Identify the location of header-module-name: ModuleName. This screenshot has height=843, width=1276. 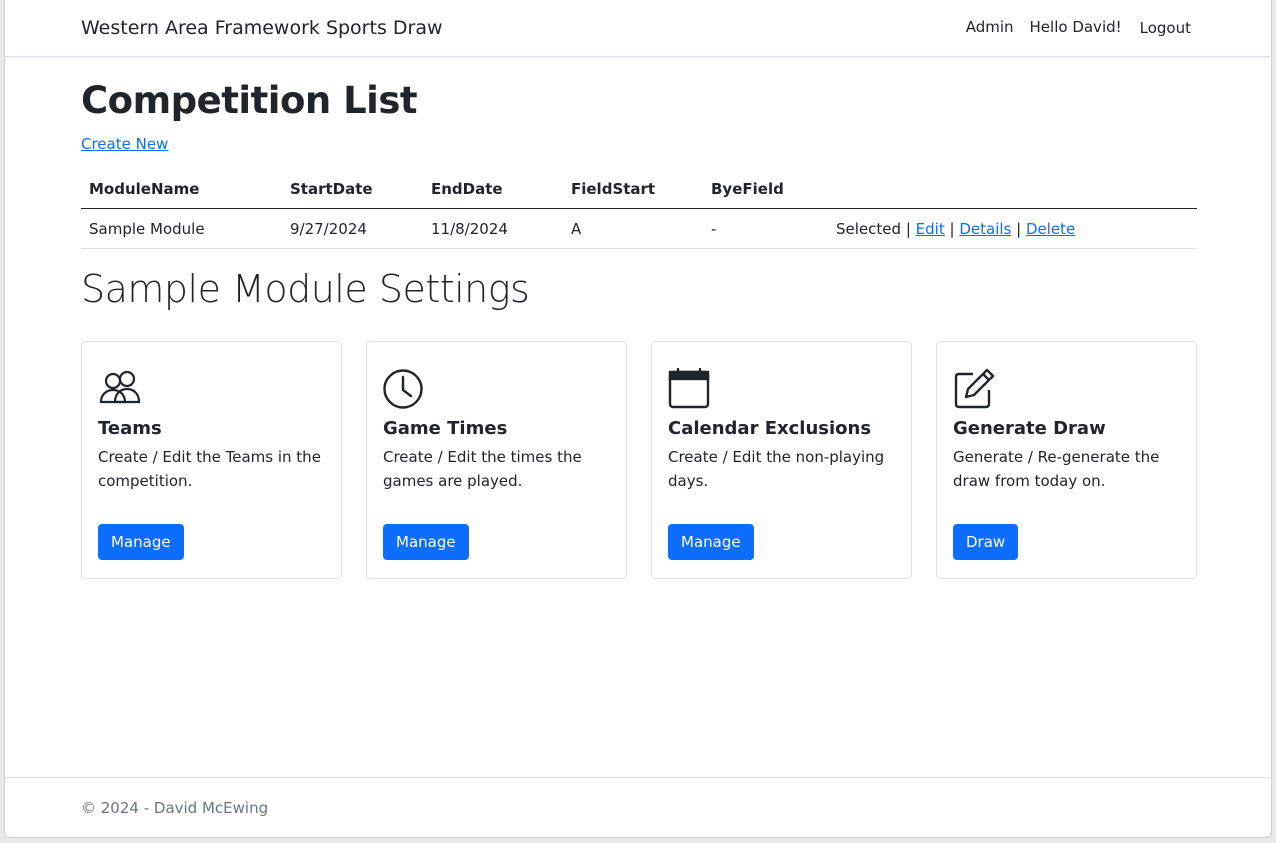
(181, 190).